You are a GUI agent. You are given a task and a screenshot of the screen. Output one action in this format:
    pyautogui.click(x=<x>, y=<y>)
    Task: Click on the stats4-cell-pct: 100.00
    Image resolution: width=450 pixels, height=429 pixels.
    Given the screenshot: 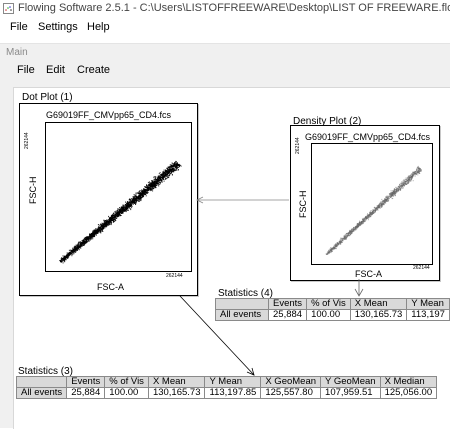 What is the action you would take?
    pyautogui.click(x=328, y=315)
    